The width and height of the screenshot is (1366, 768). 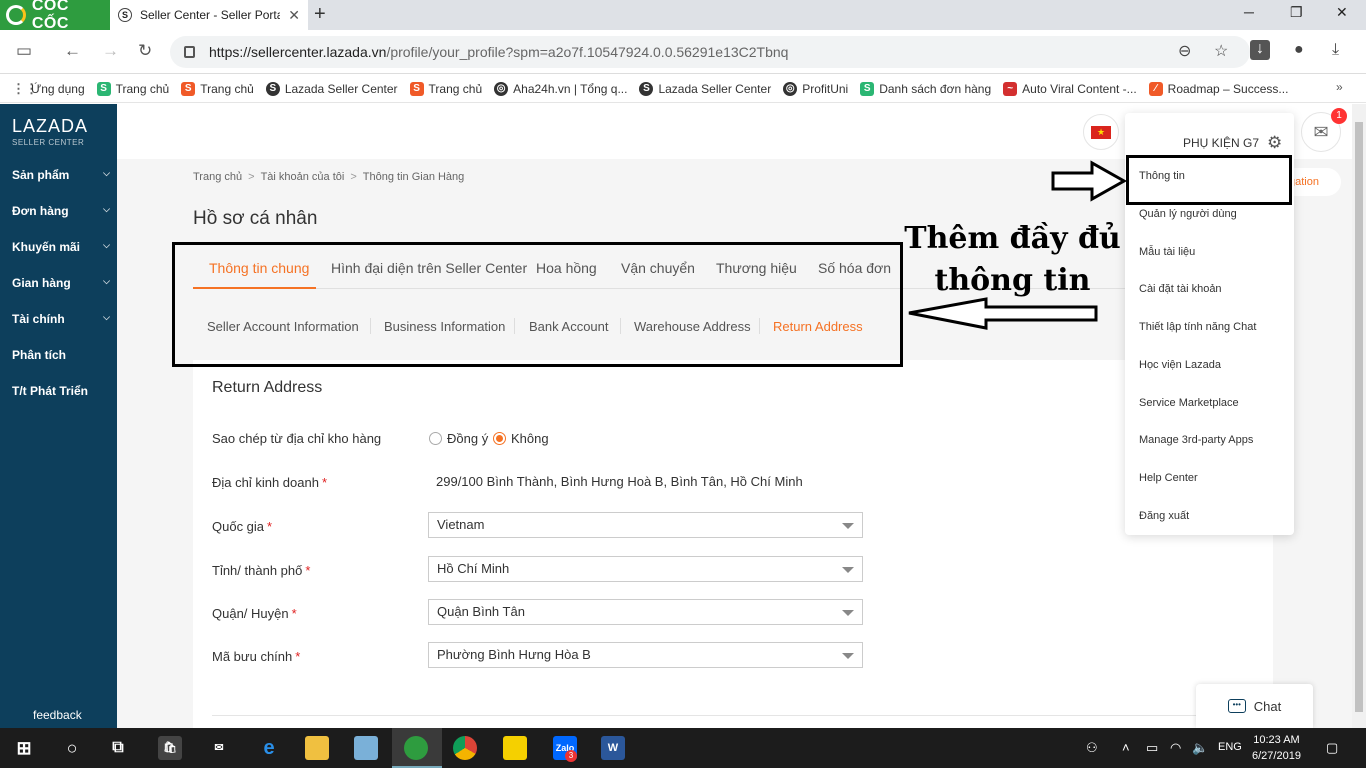 What do you see at coordinates (1126, 747) in the screenshot?
I see `tray-expand-icon: ˄` at bounding box center [1126, 747].